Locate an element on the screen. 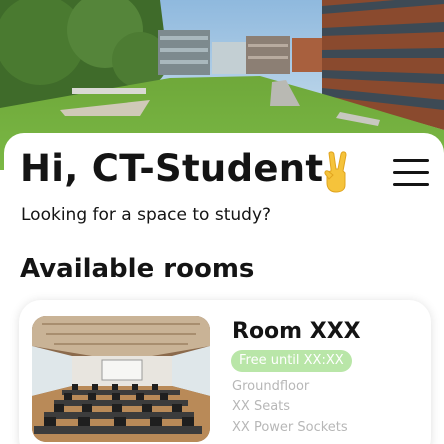 Image resolution: width=444 pixels, height=444 pixels. menu-line-bottom is located at coordinates (411, 184).